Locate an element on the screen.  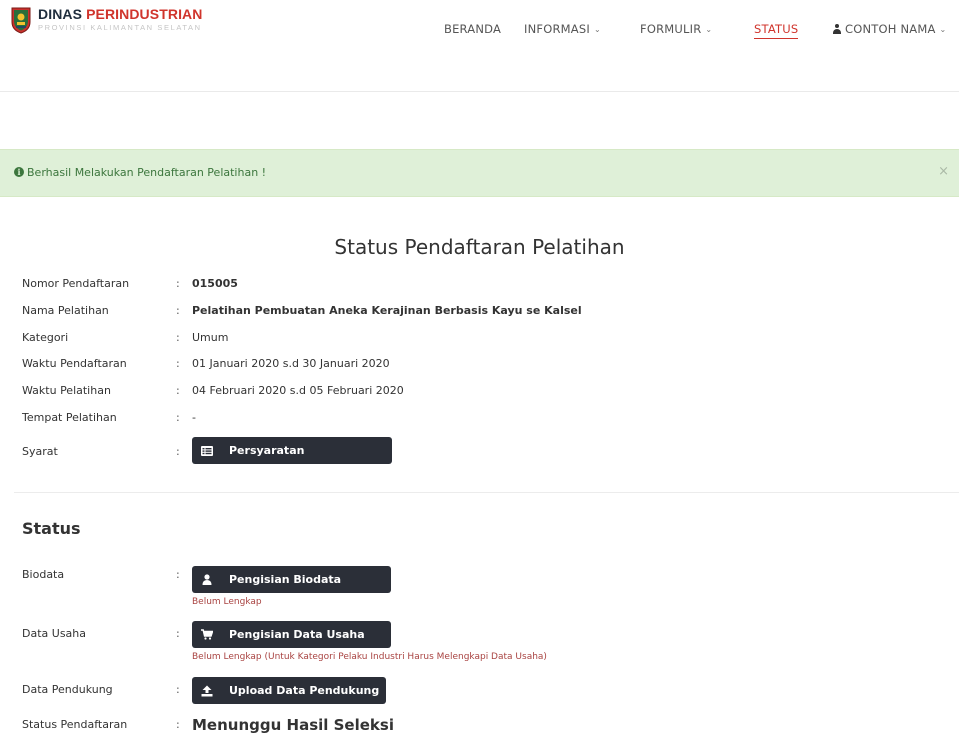
persyaratan-button-label: Persyaratan is located at coordinates (267, 450).